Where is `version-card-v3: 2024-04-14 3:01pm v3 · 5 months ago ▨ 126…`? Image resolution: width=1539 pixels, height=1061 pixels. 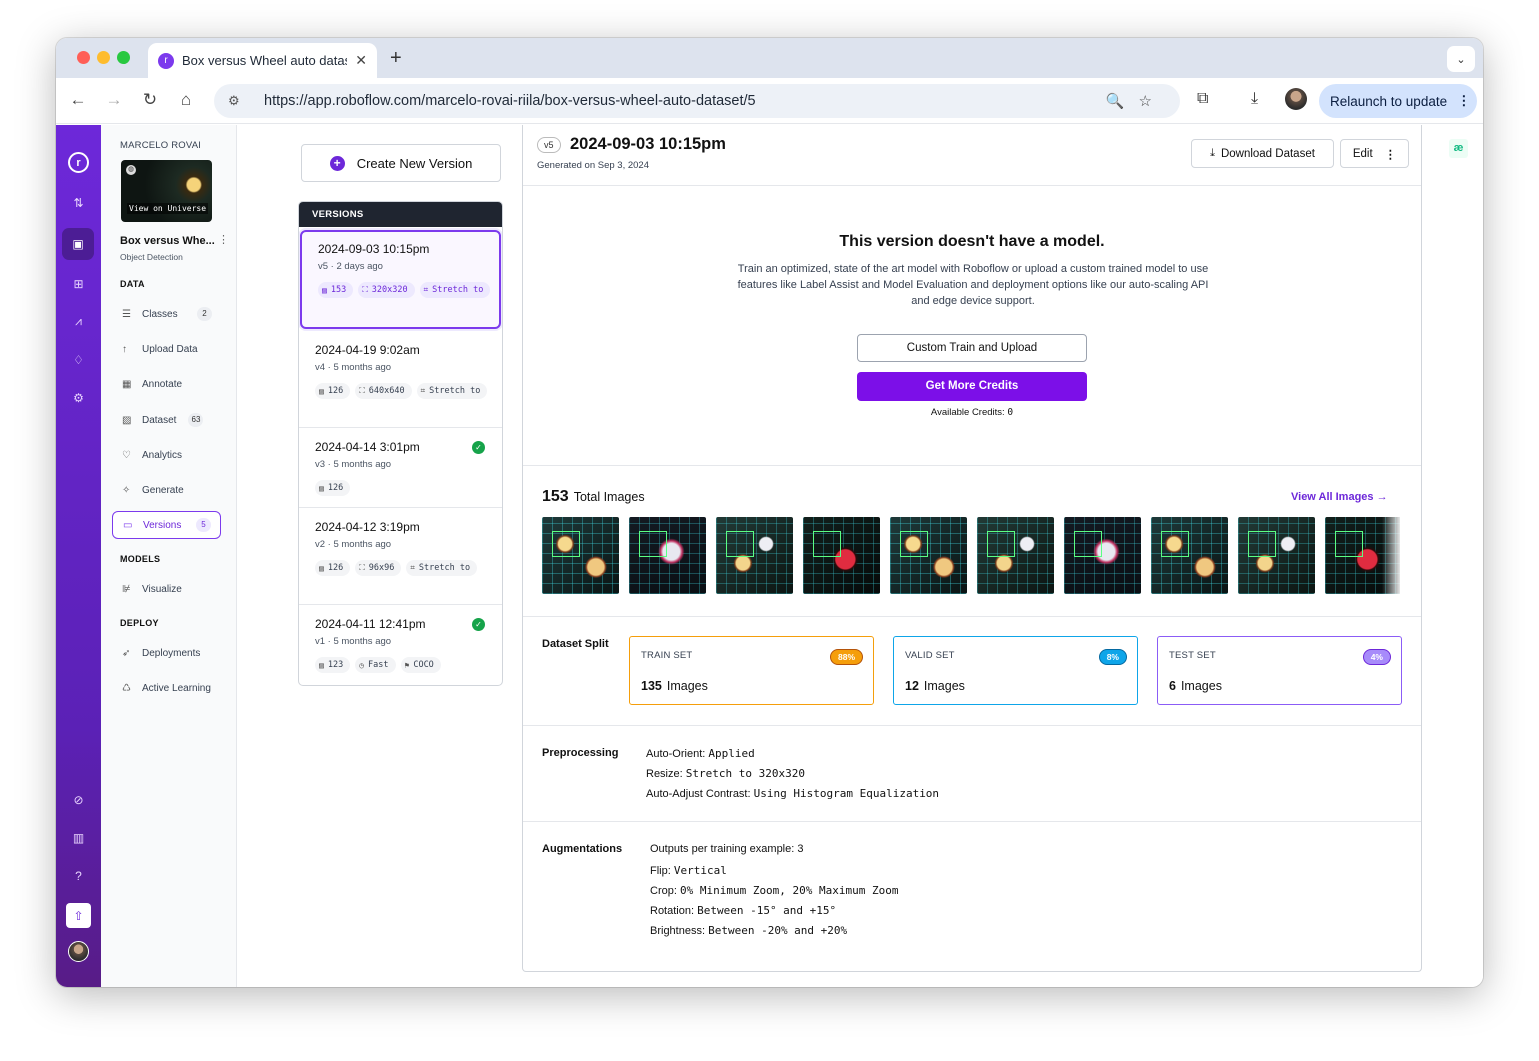
version-card-v3: 2024-04-14 3:01pm v3 · 5 months ago ▨ 126… is located at coordinates (400, 468).